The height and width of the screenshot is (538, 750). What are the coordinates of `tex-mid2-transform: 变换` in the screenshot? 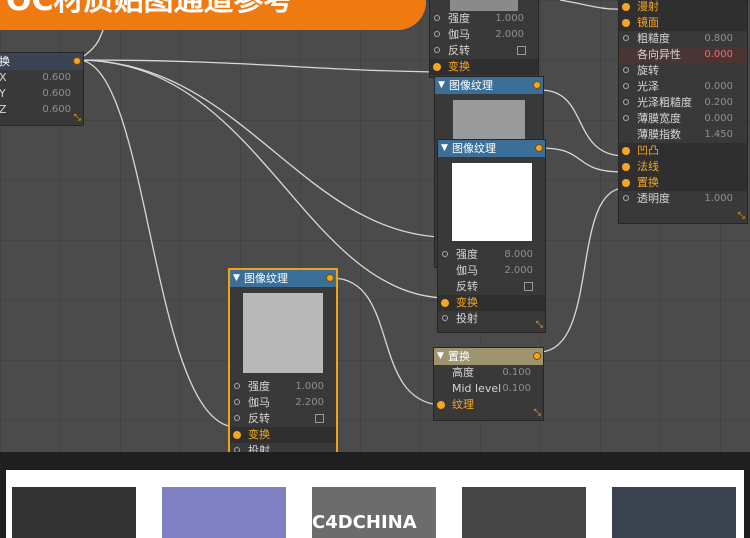 It's located at (491, 303).